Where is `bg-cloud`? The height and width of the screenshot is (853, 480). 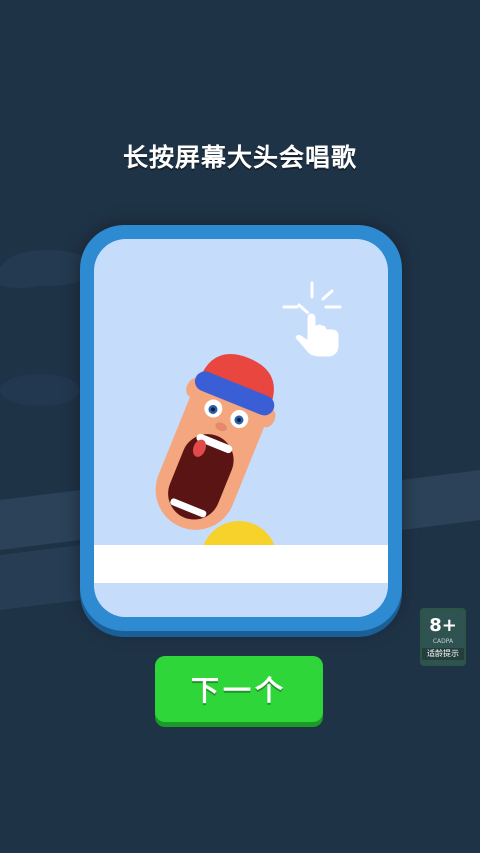 bg-cloud is located at coordinates (40, 390).